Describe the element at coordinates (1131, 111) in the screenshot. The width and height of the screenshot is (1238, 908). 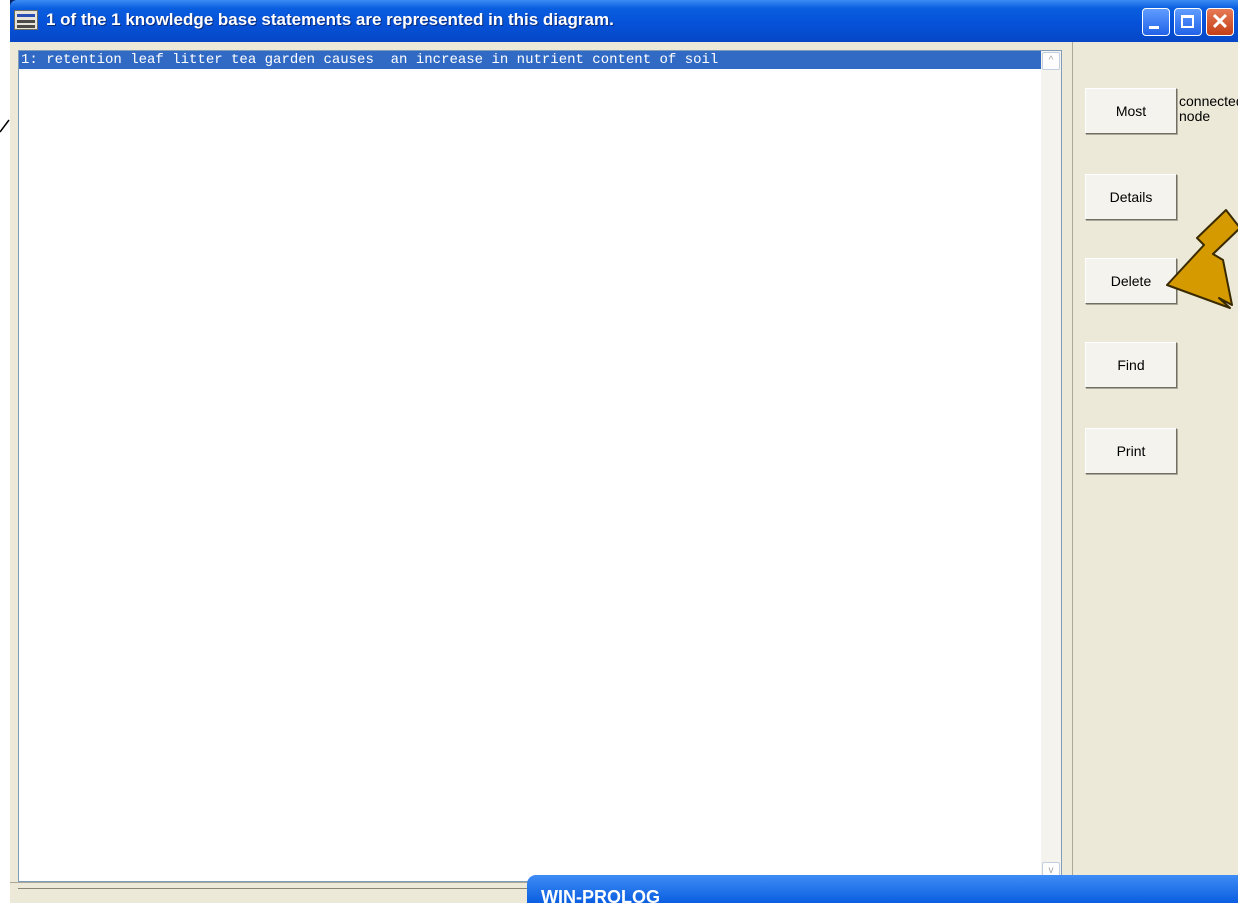
I see `most-button: Most` at that location.